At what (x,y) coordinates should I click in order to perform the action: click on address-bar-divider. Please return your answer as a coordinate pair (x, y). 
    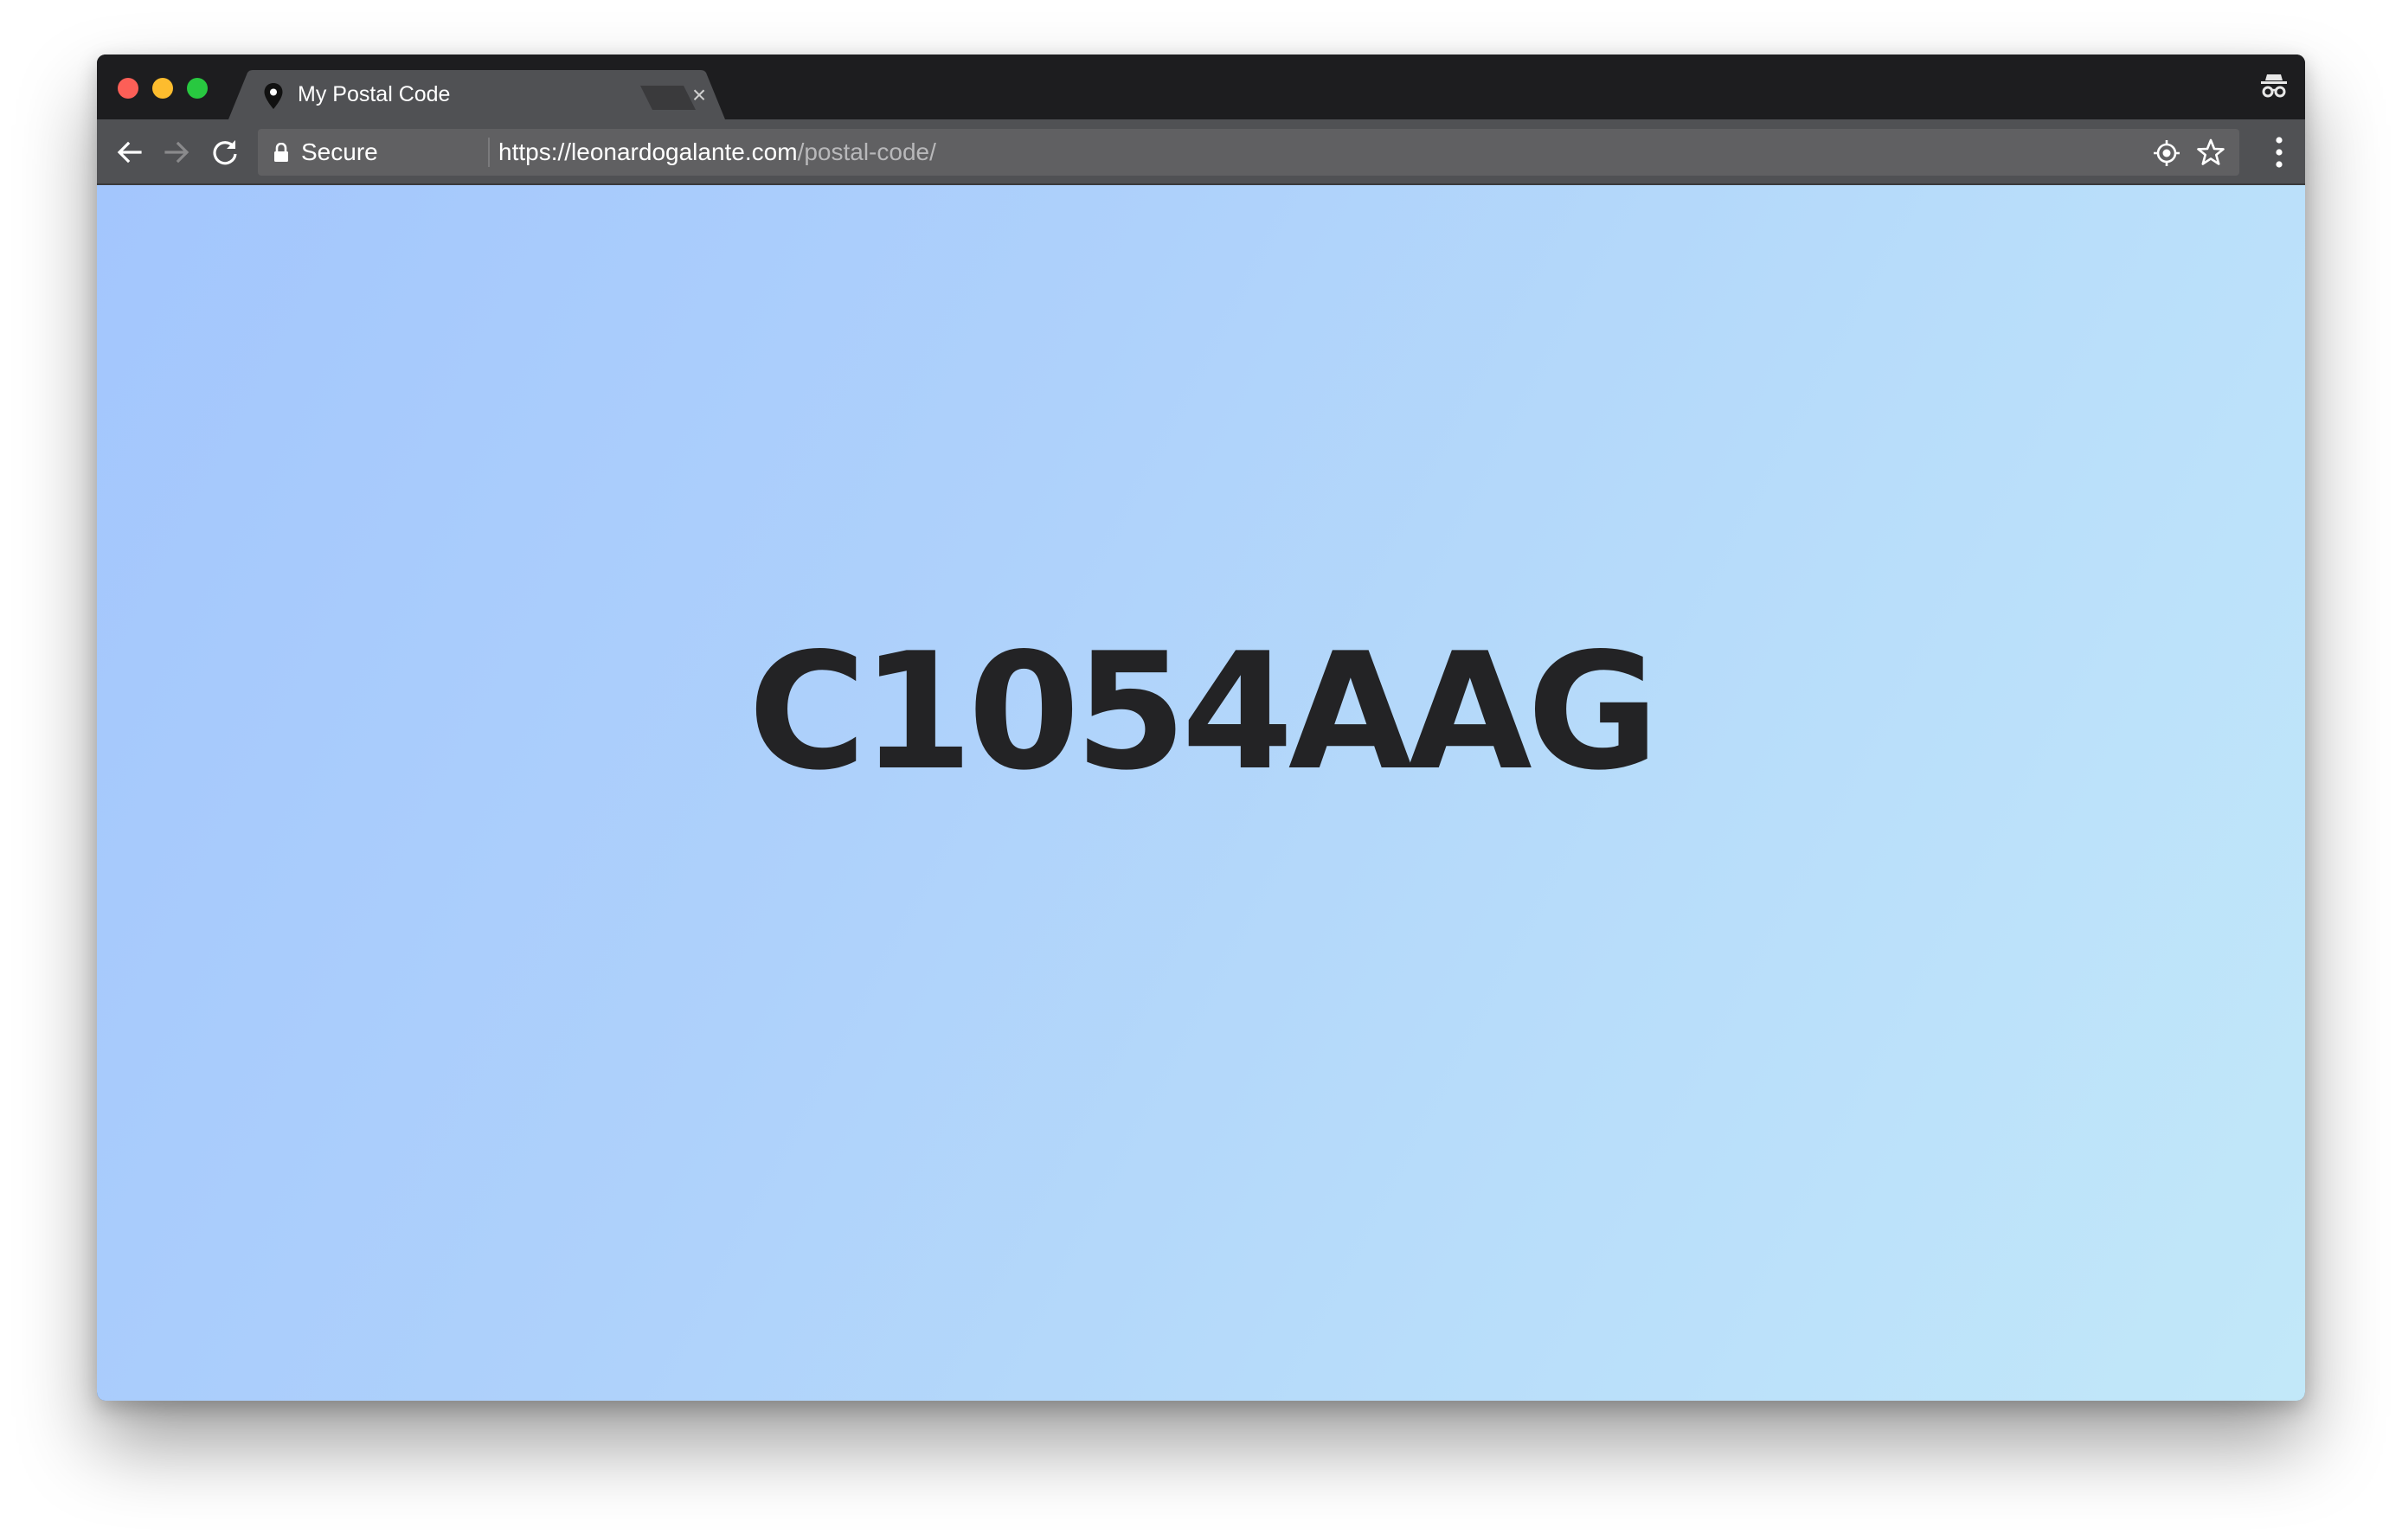
    Looking at the image, I should click on (489, 152).